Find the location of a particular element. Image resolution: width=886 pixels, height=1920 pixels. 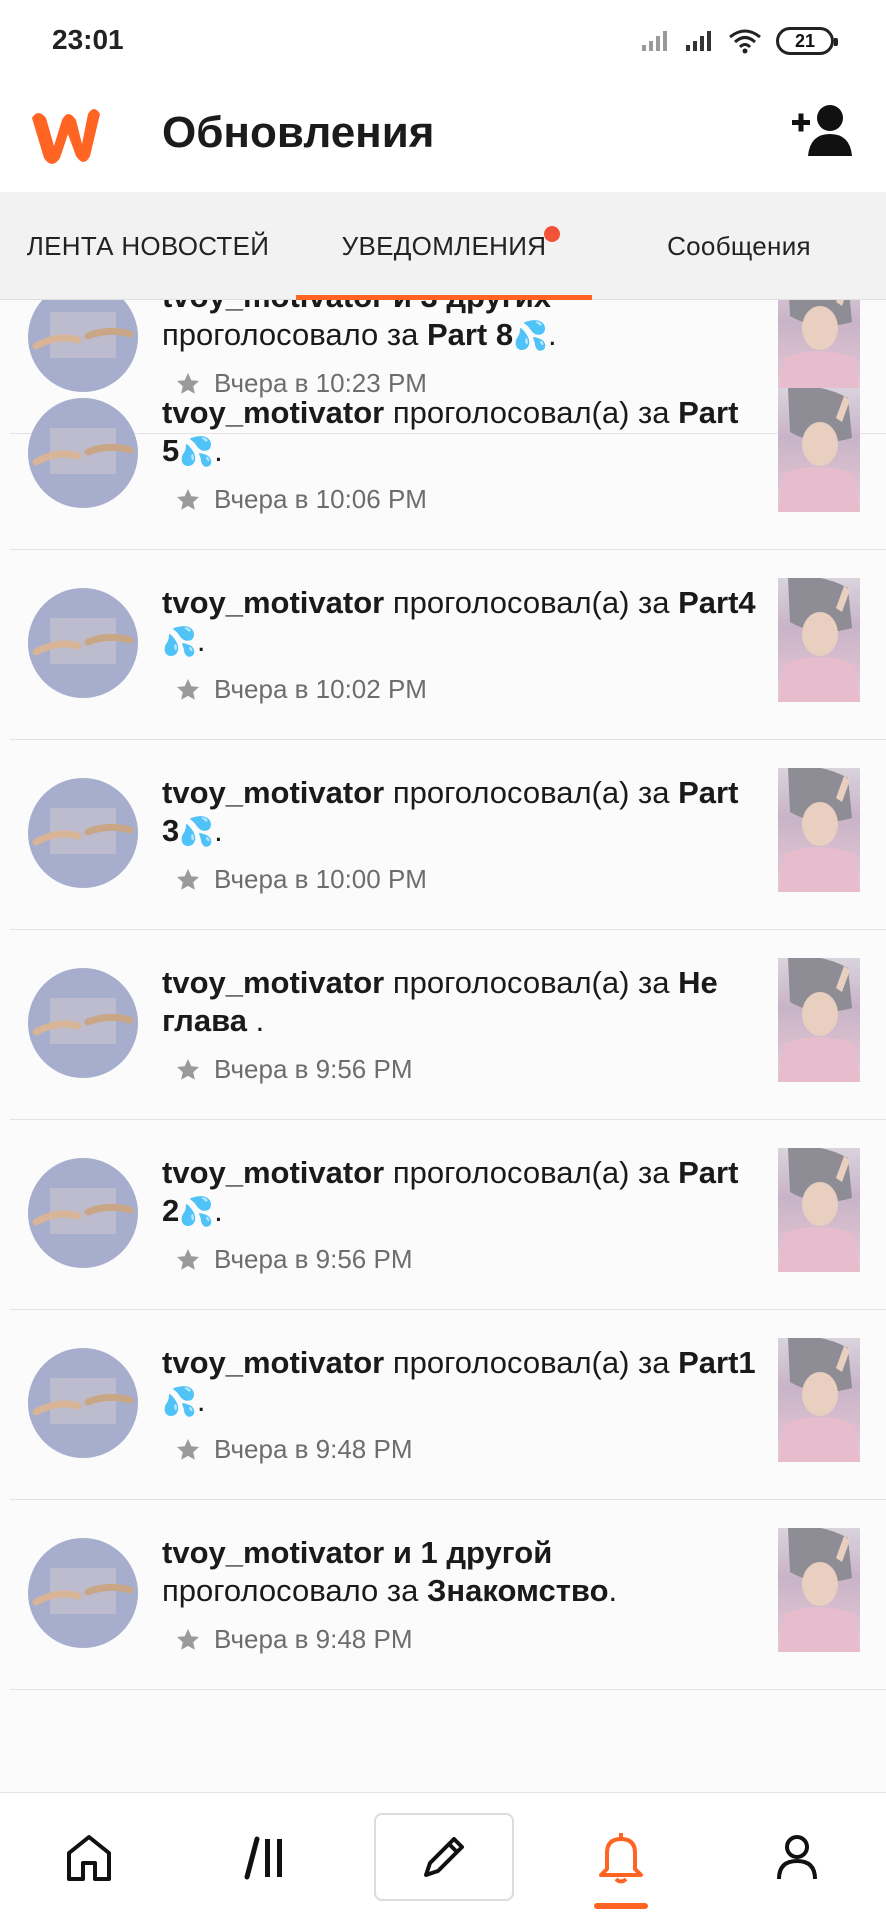

nav-profile-button is located at coordinates (797, 1857).